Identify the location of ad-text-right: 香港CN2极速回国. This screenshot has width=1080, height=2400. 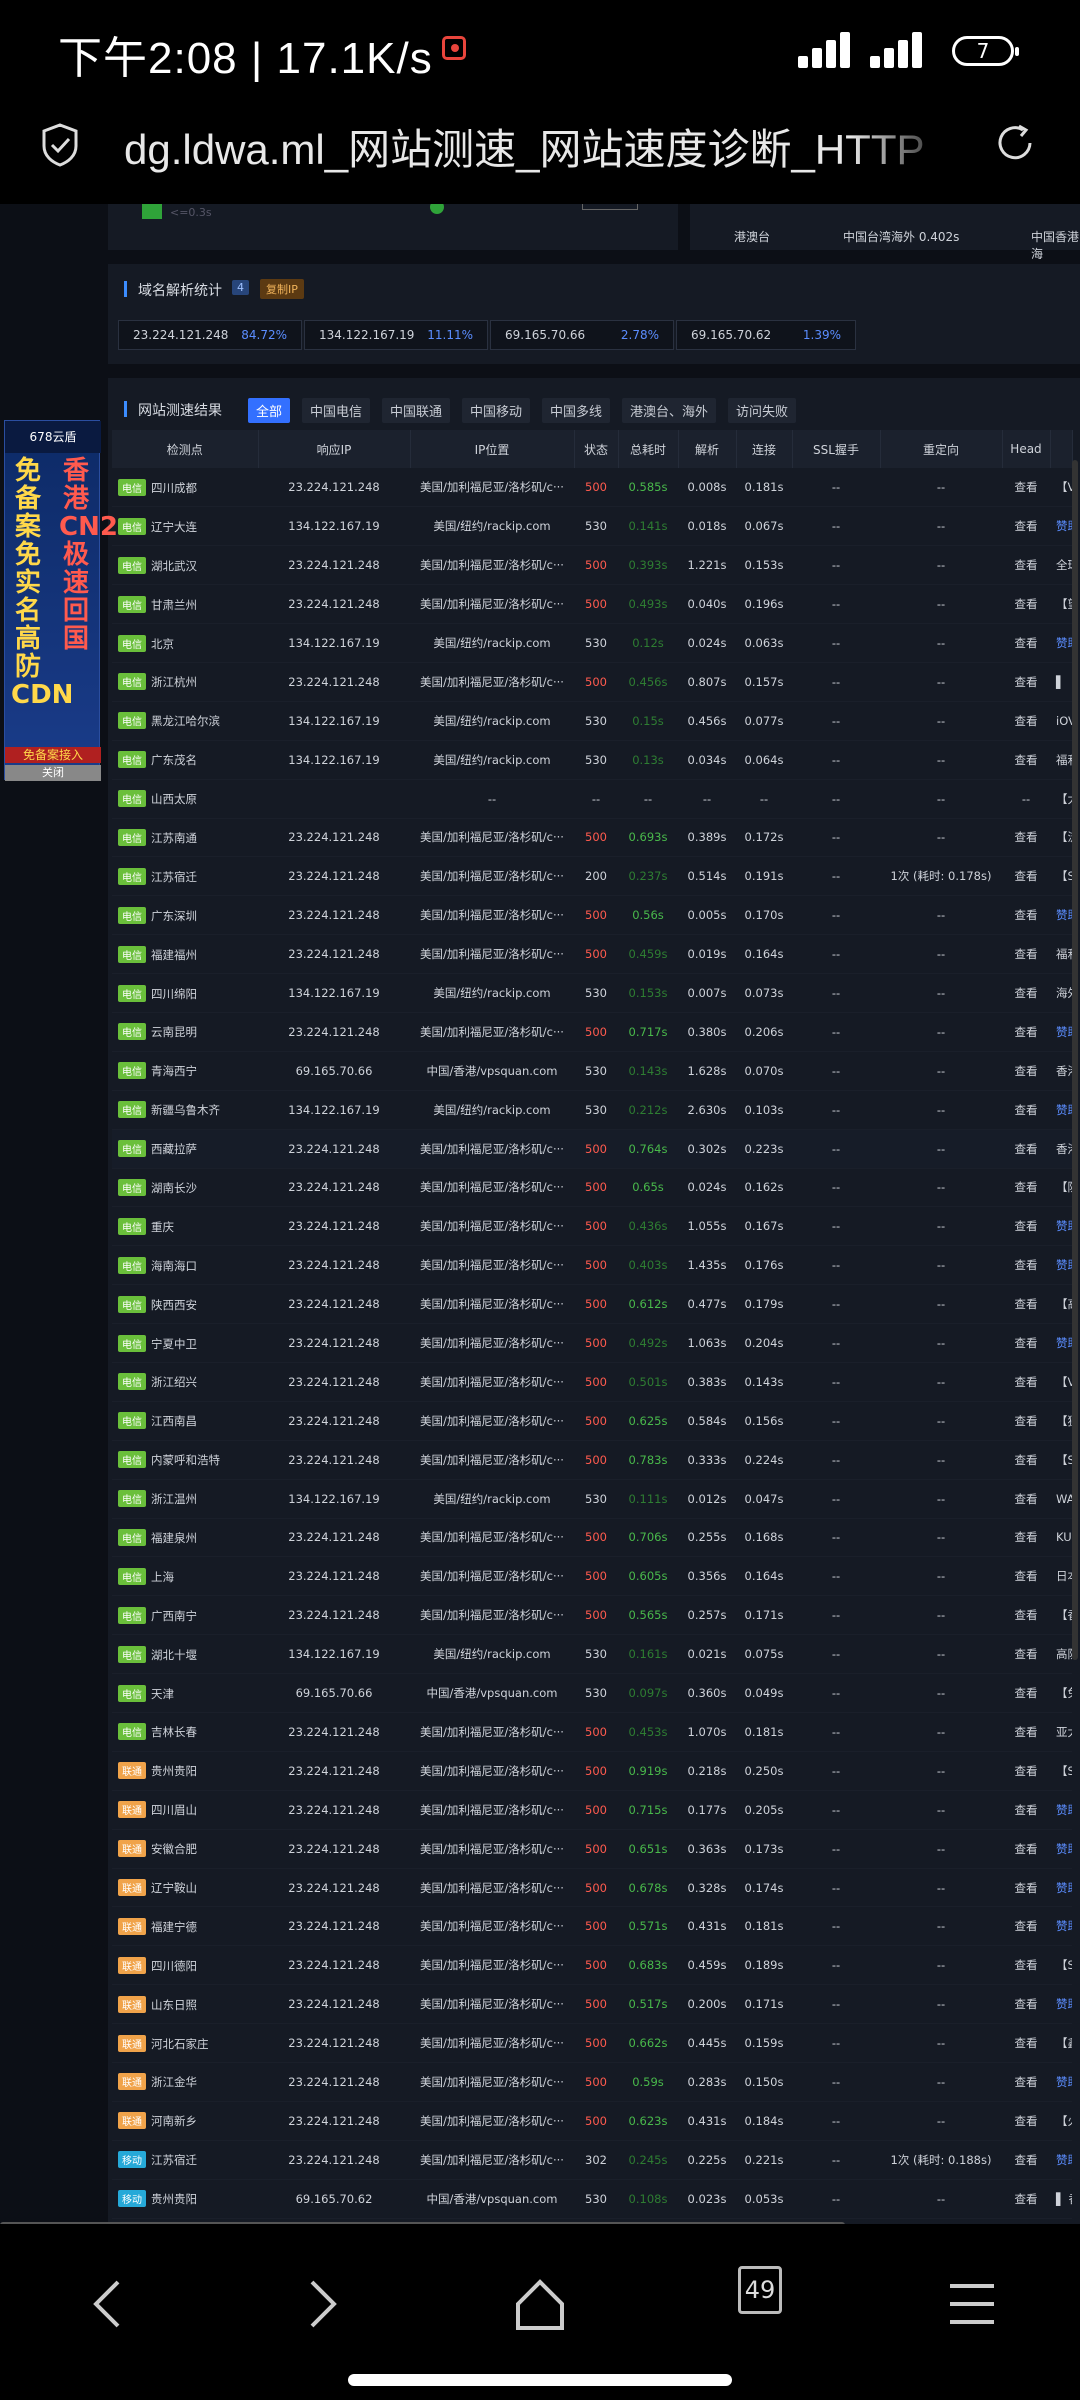
(88, 555).